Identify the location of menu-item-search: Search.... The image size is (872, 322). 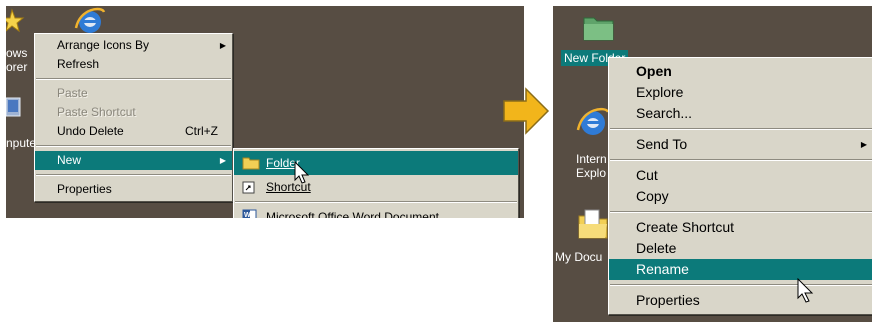
(740, 113).